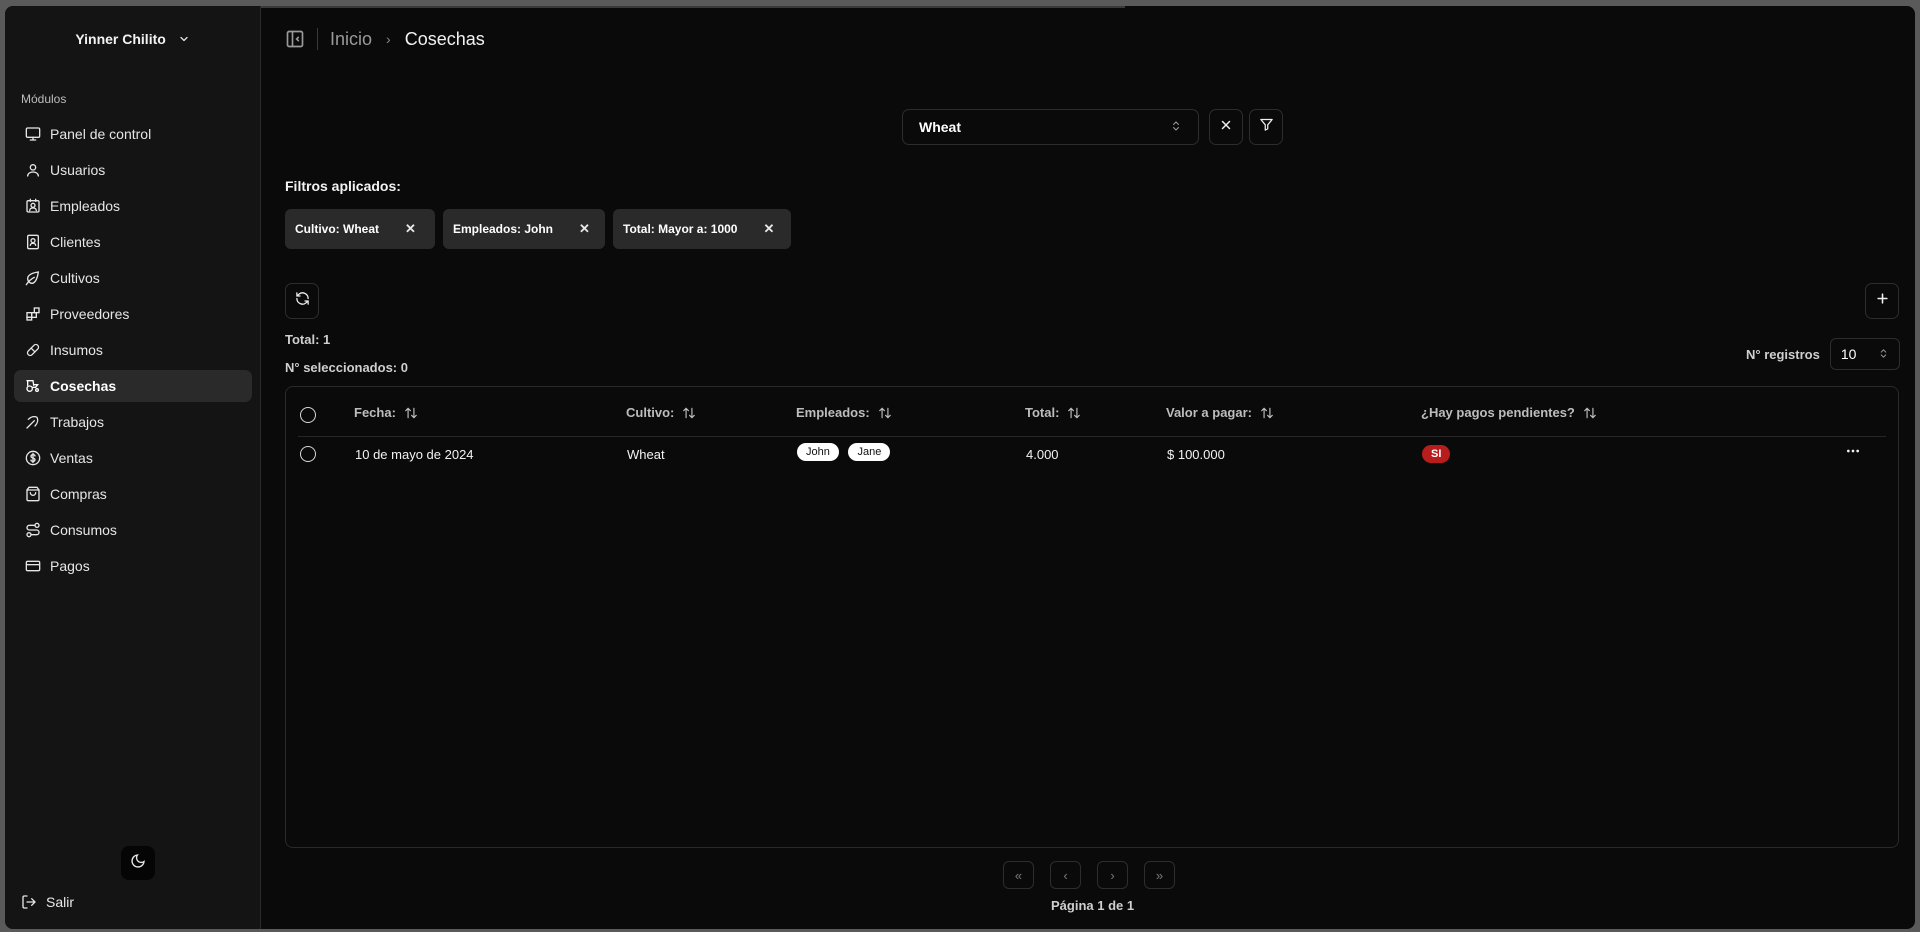 This screenshot has height=932, width=1920. What do you see at coordinates (524, 229) in the screenshot?
I see `filter-chip: Empleados: John ✕` at bounding box center [524, 229].